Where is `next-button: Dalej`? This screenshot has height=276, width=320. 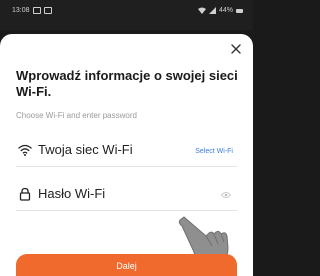 next-button: Dalej is located at coordinates (126, 265).